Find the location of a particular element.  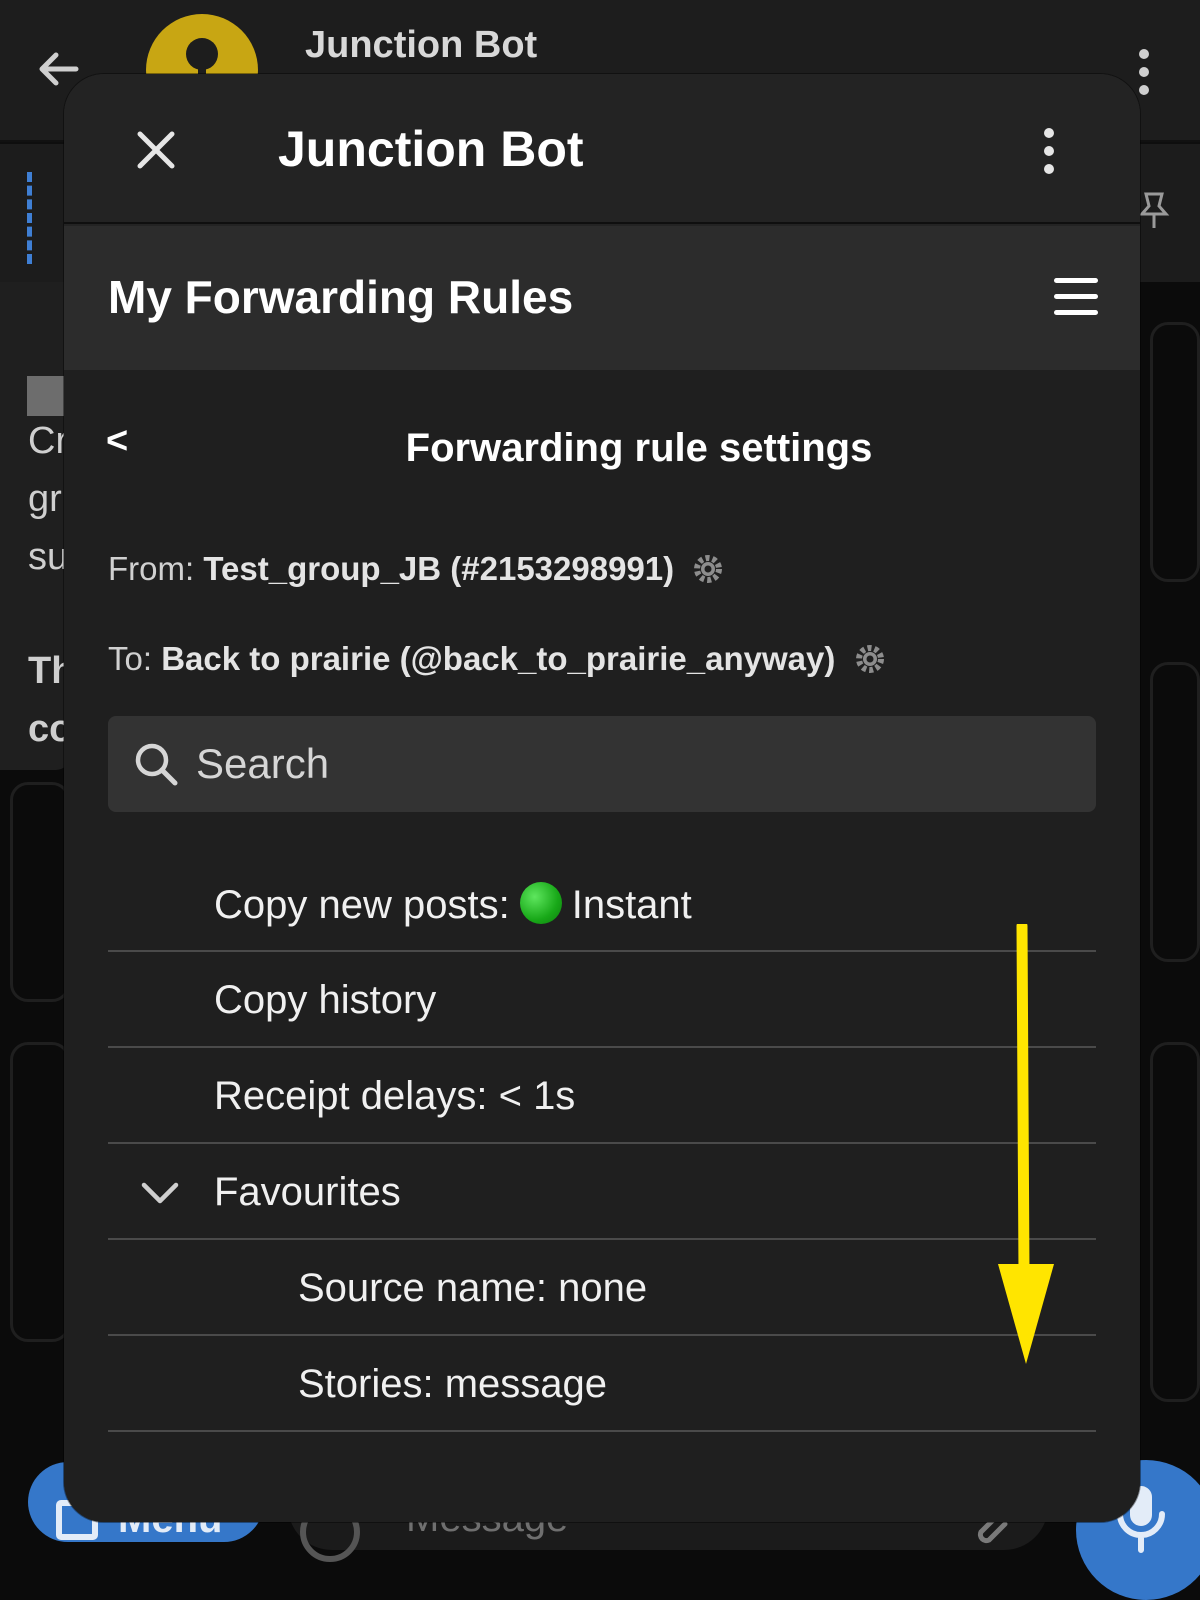

from-label: From: is located at coordinates (151, 568).